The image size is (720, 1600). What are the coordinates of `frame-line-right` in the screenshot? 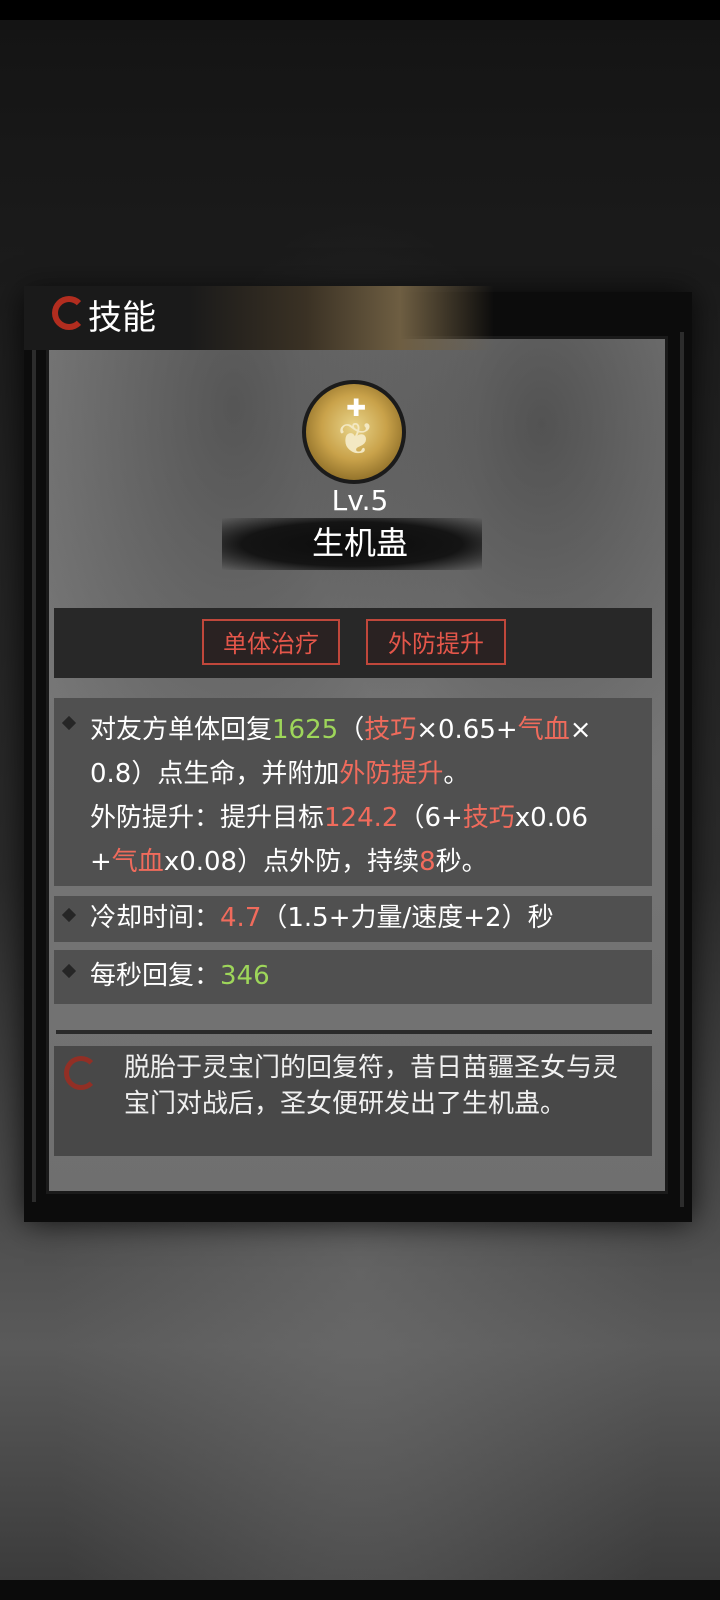 It's located at (682, 769).